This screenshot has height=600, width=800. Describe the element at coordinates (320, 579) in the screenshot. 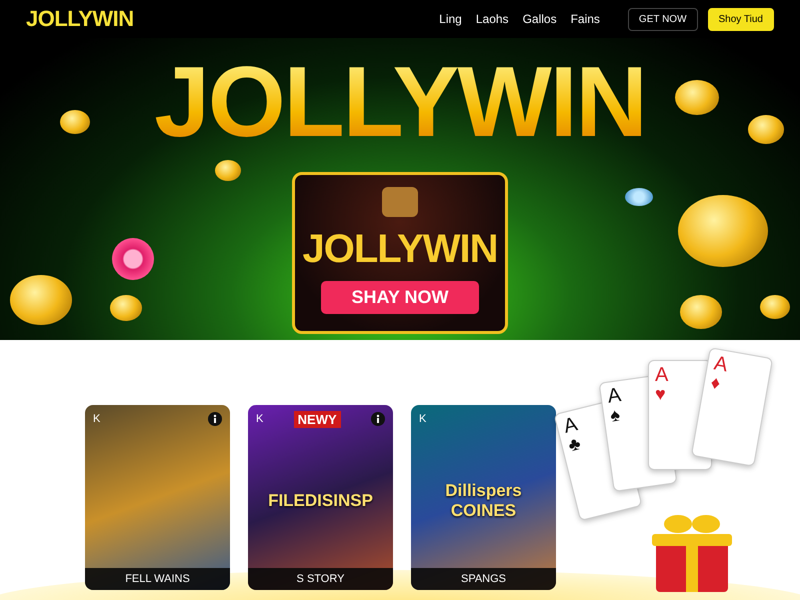

I see `game-caption: S STORY` at that location.